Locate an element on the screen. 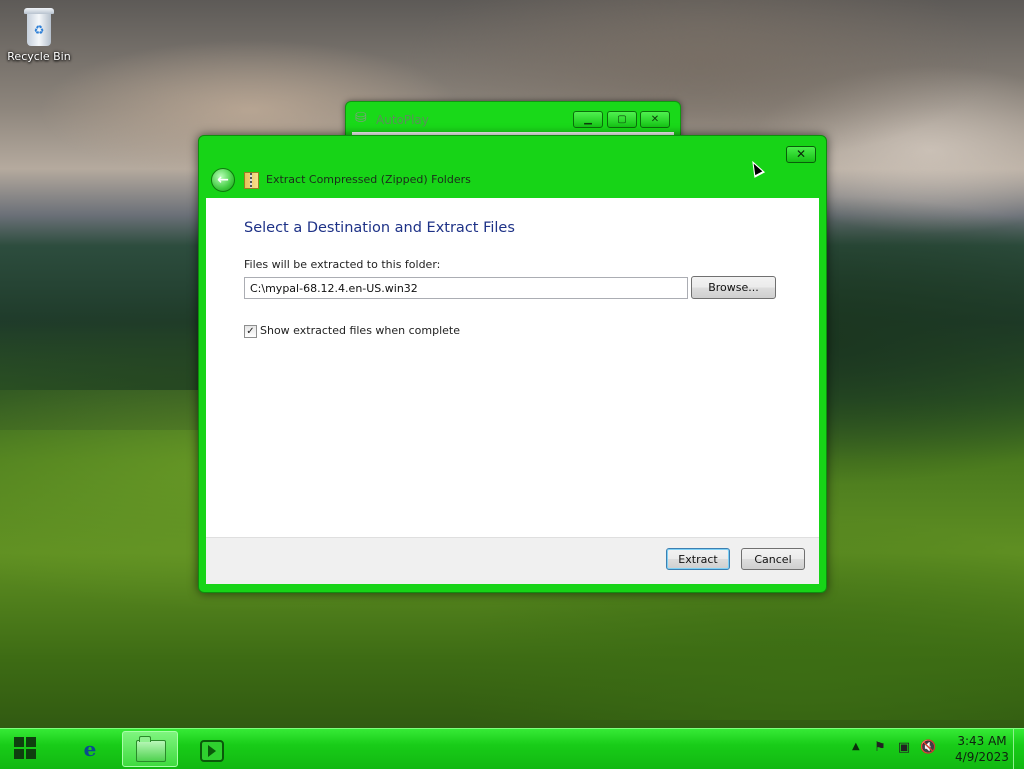 This screenshot has height=769, width=1024. close-button: ✕ is located at coordinates (655, 119).